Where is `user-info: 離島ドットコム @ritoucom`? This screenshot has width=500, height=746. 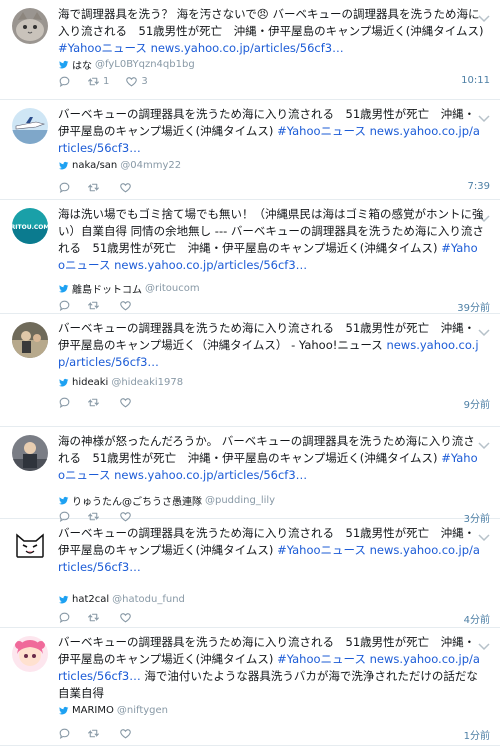
user-info: 離島ドットコム @ritoucom is located at coordinates (129, 288).